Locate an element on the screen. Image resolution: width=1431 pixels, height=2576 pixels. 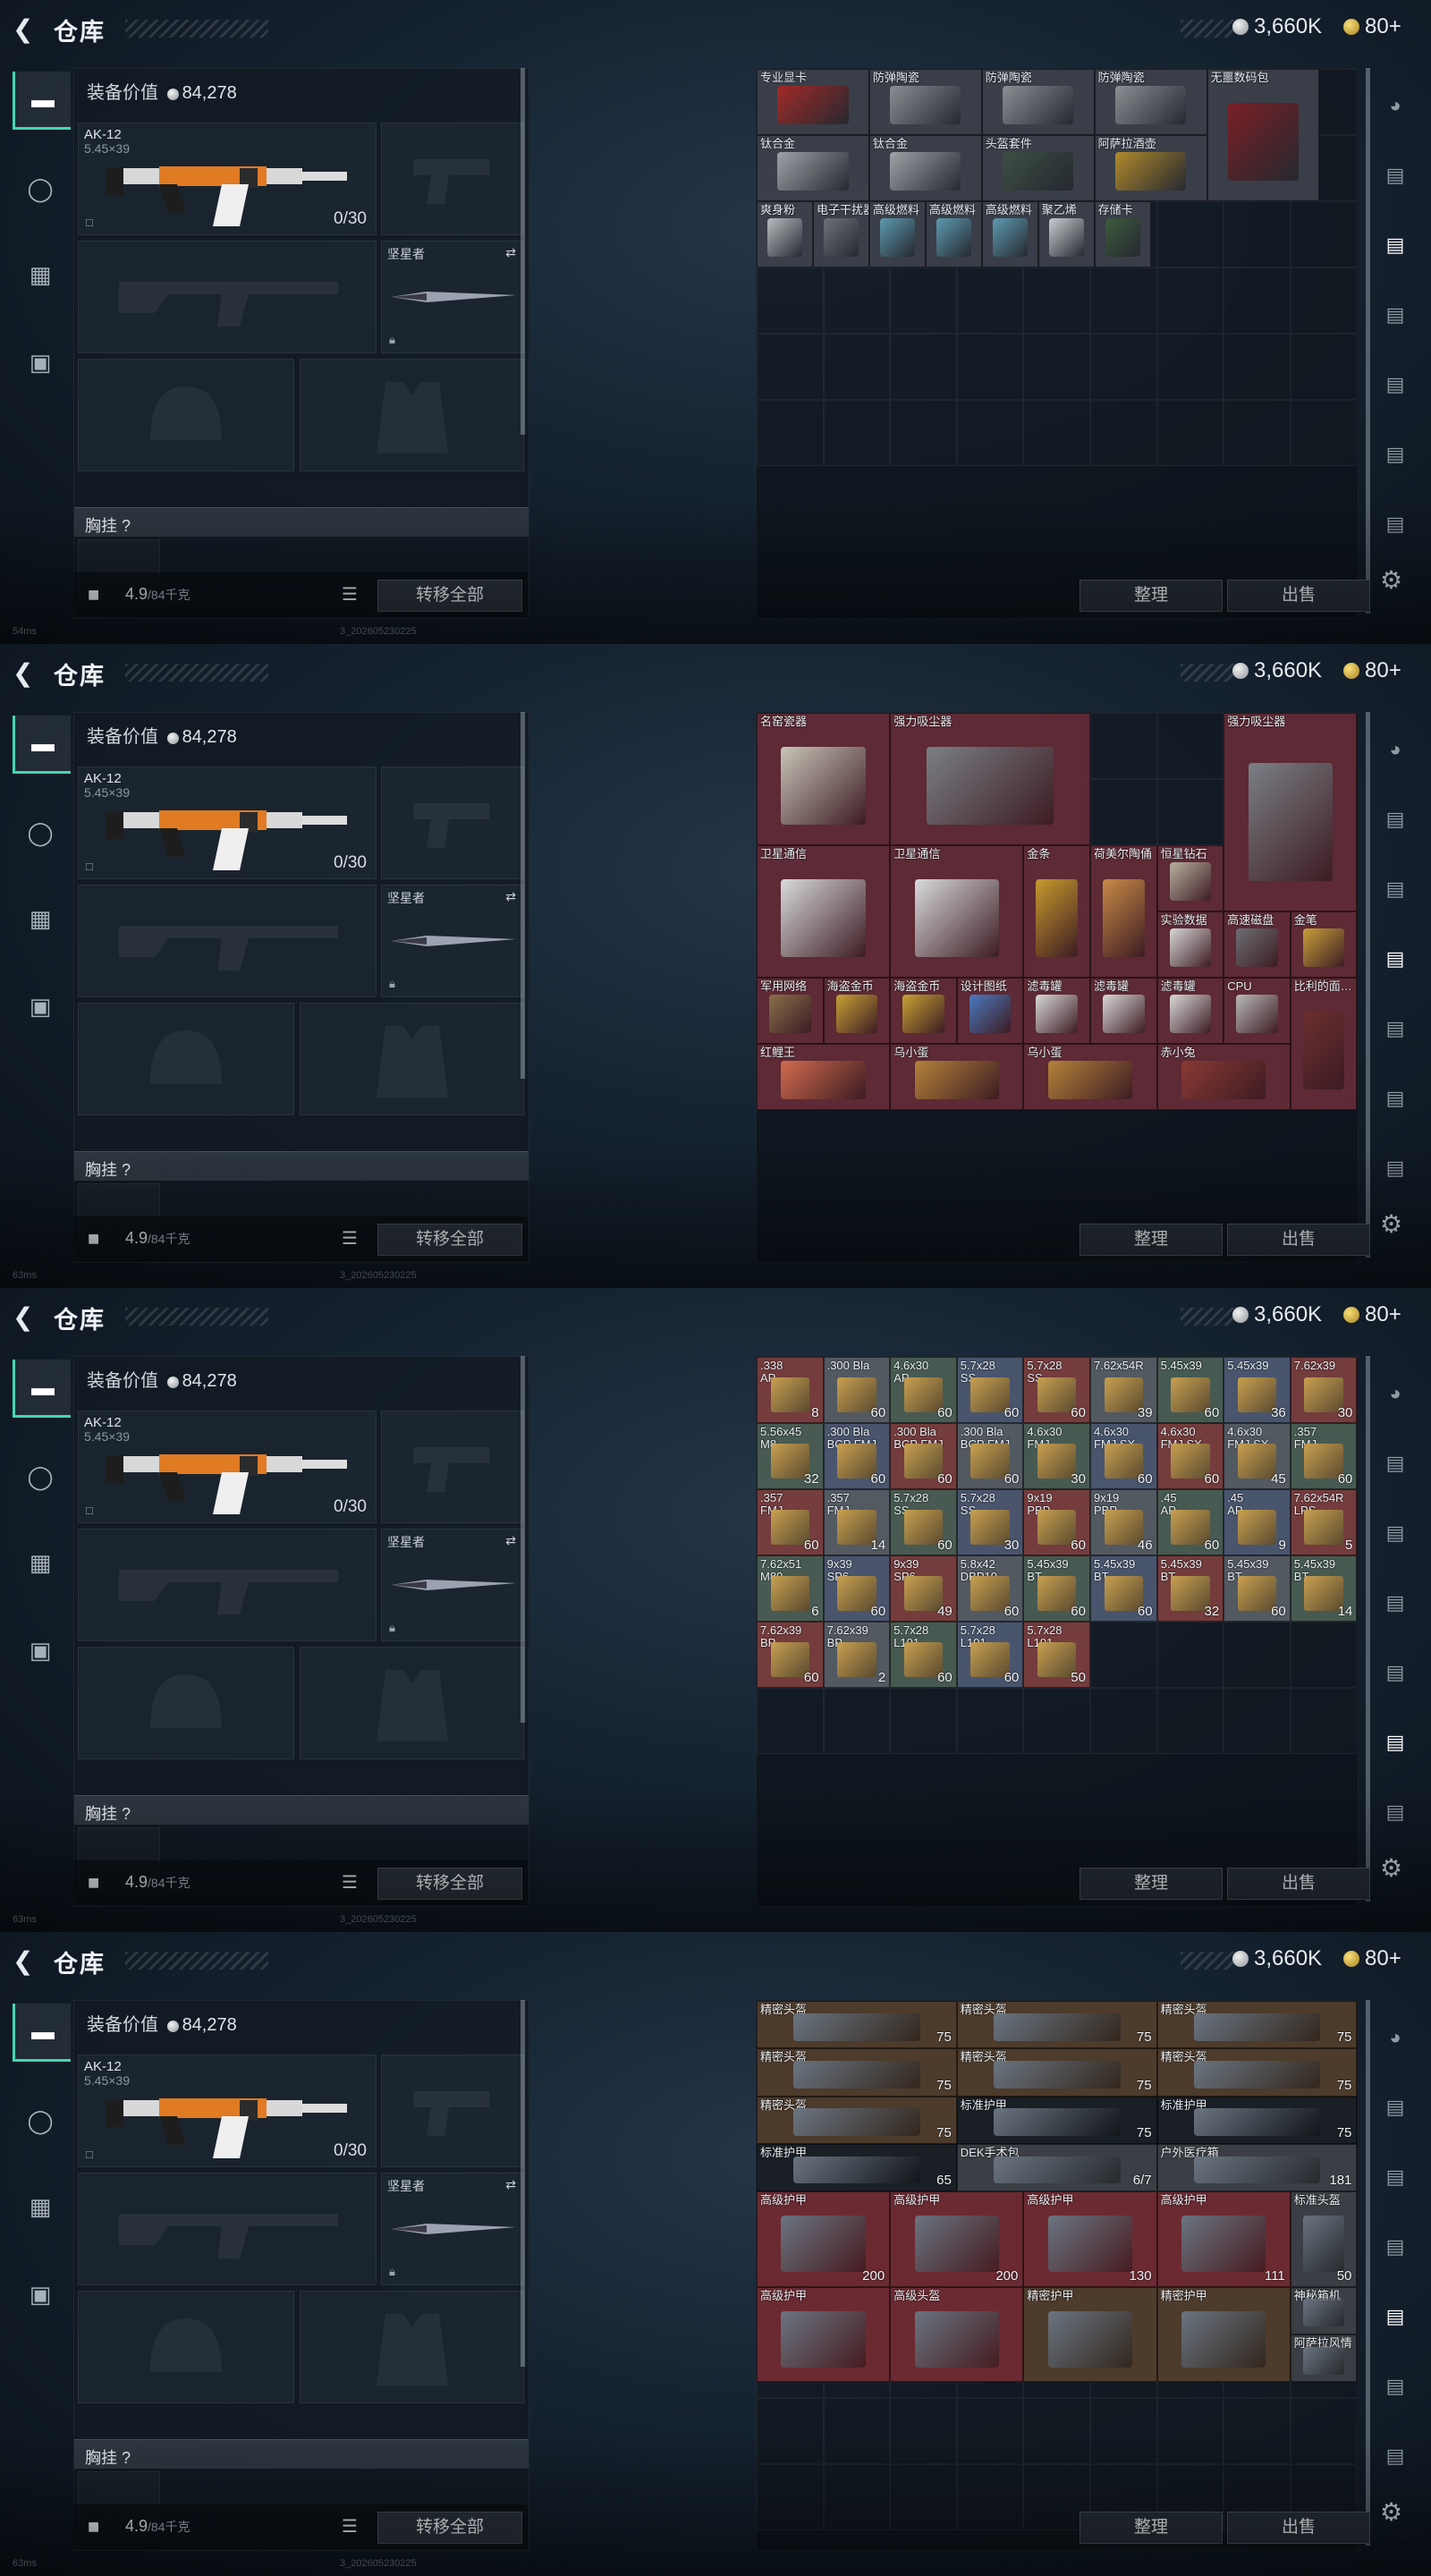
storage-tab-1: ◕ is located at coordinates (1396, 2037).